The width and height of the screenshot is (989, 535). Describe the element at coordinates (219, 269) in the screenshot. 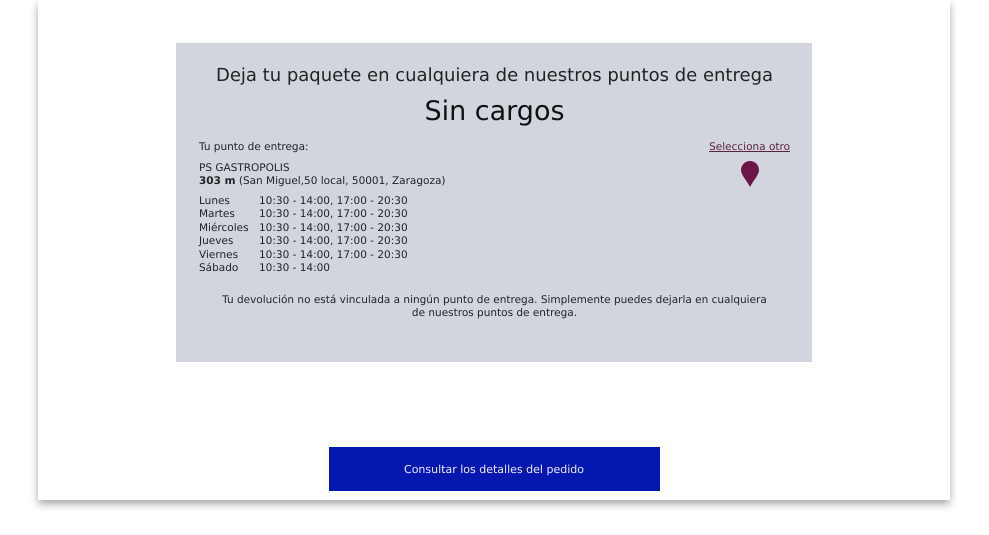

I see `day-label: Sábado` at that location.